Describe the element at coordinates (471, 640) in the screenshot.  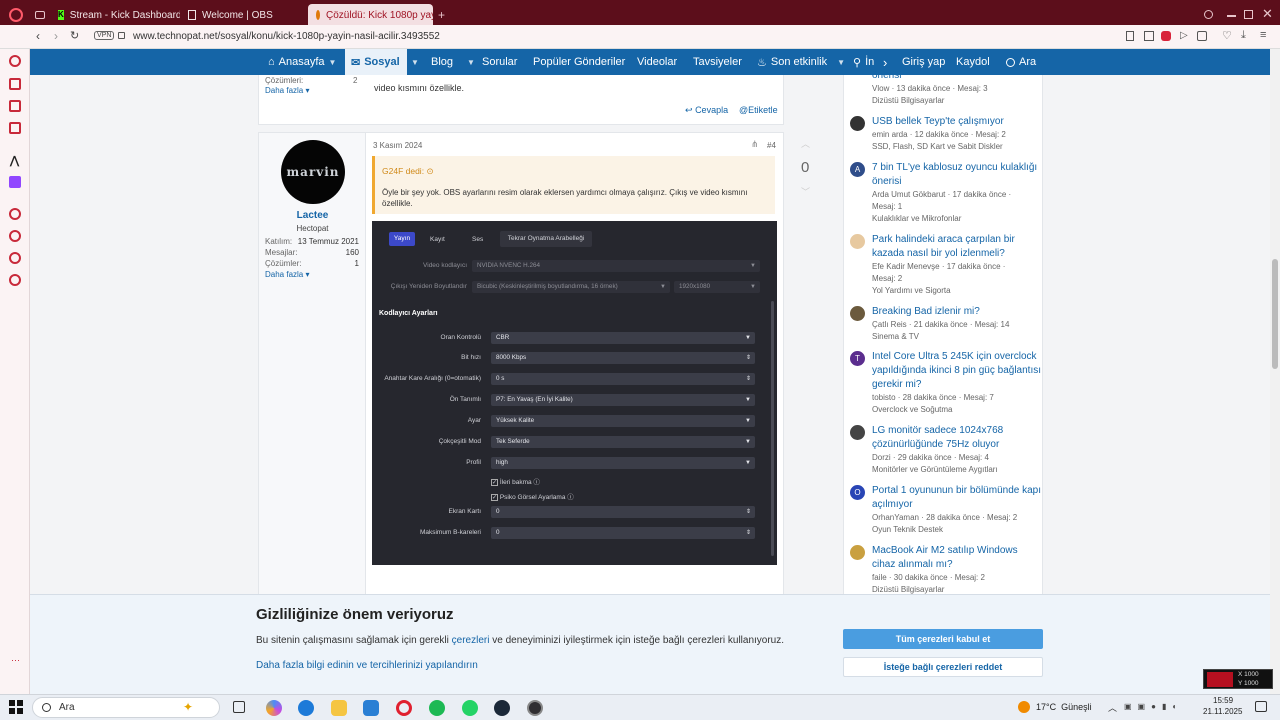
I see `cookie-link: çerezleri` at that location.